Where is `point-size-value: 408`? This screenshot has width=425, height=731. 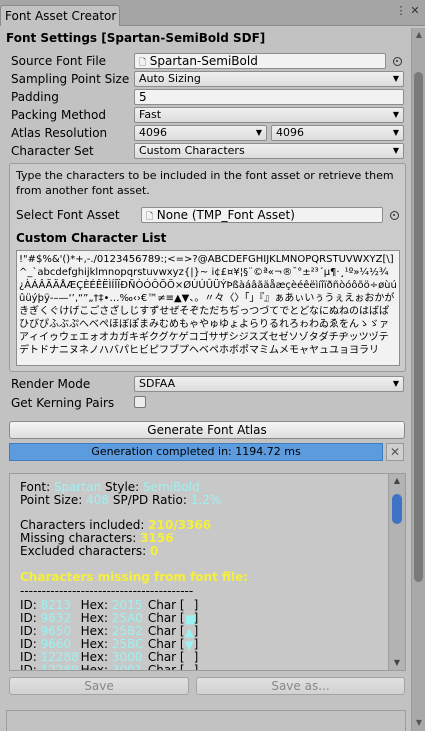 point-size-value: 408 is located at coordinates (98, 500).